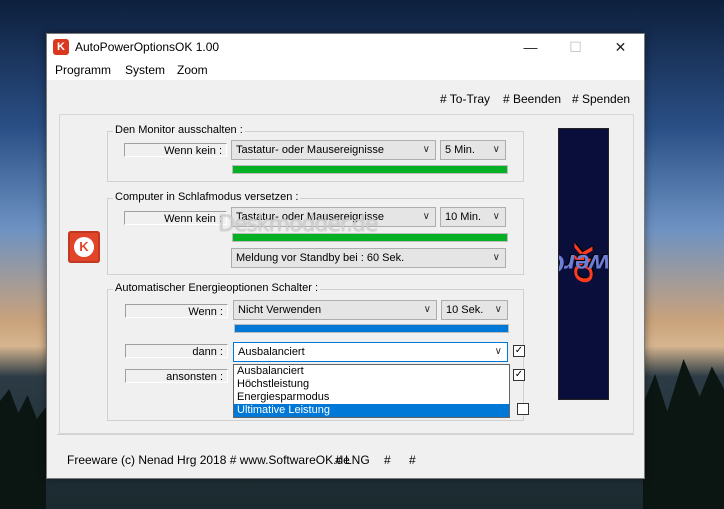  I want to click on dropdown-option-energiesparmodus: Energiesparmodus, so click(371, 397).